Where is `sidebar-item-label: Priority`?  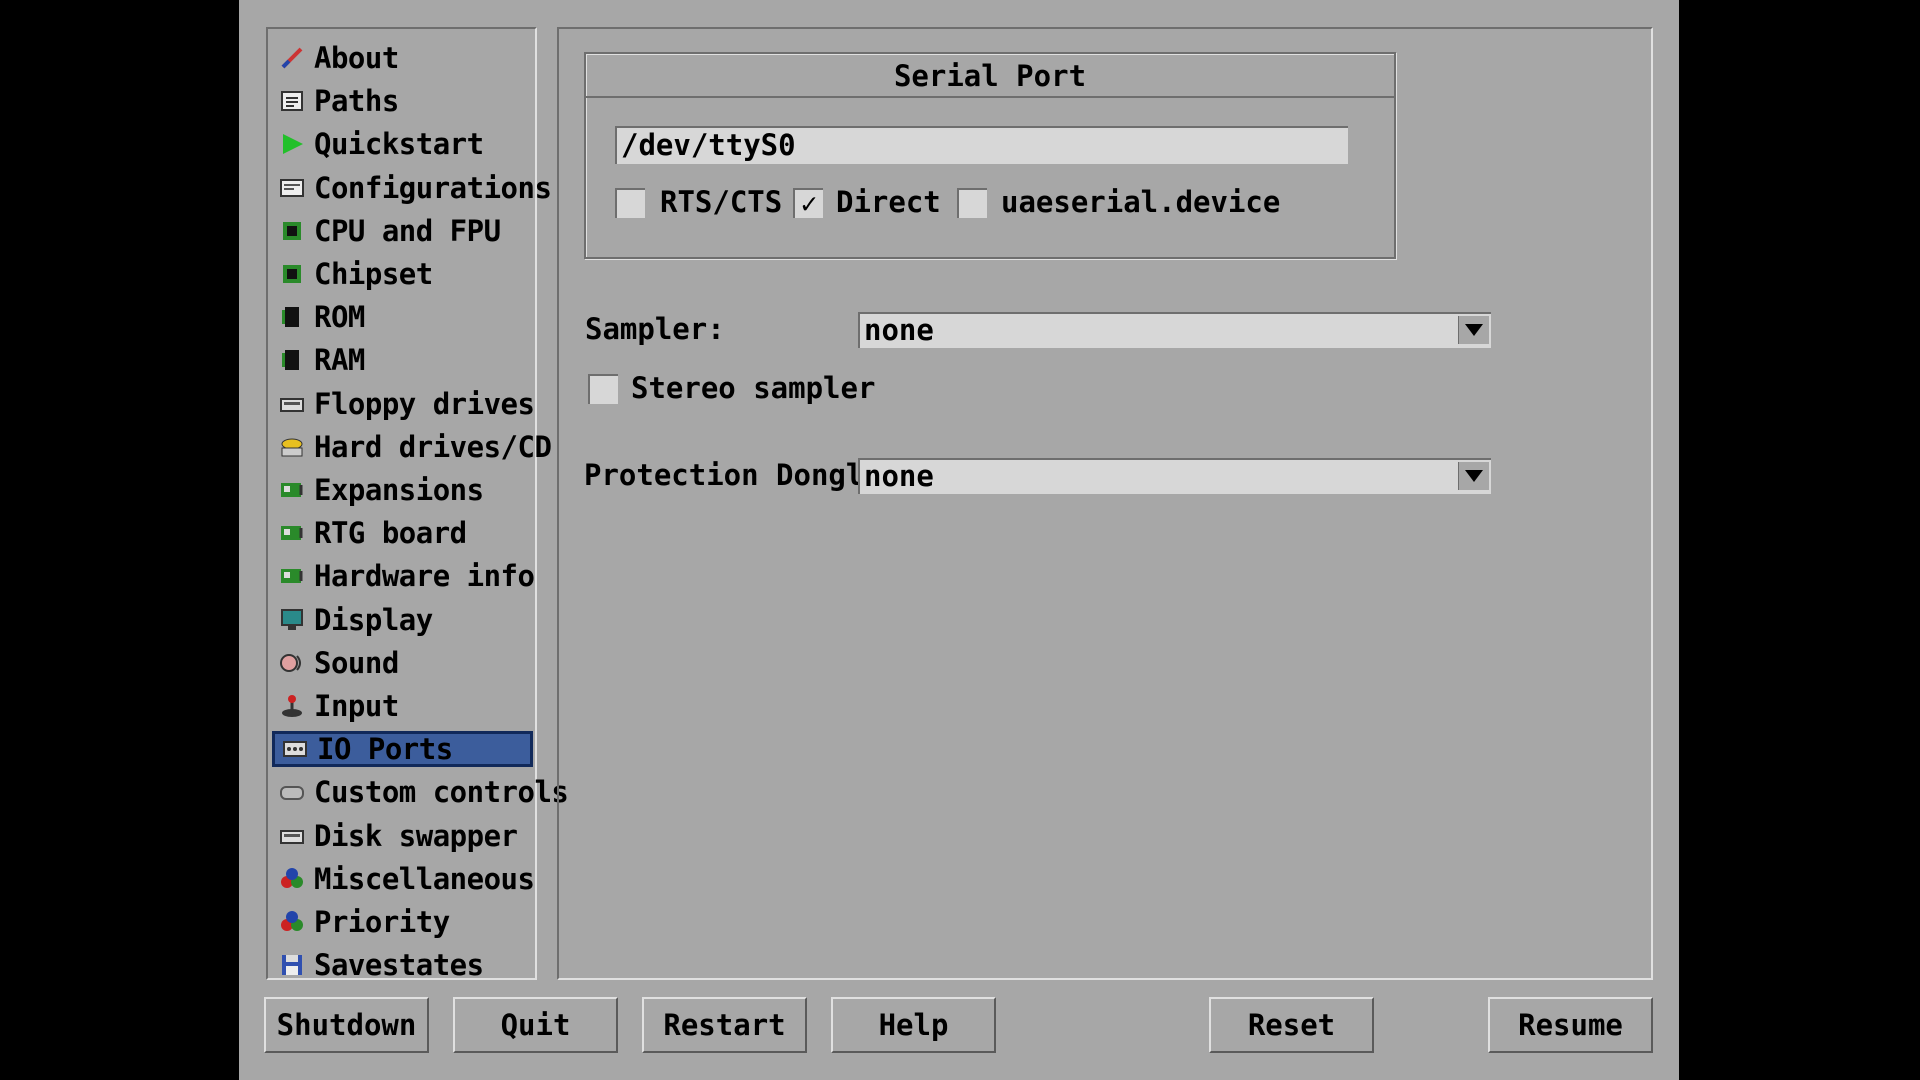
sidebar-item-label: Priority is located at coordinates (382, 922).